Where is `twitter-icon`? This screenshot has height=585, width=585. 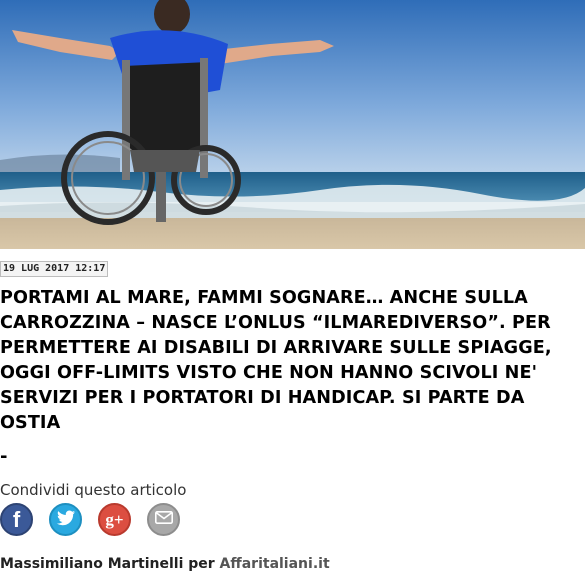 twitter-icon is located at coordinates (65, 520).